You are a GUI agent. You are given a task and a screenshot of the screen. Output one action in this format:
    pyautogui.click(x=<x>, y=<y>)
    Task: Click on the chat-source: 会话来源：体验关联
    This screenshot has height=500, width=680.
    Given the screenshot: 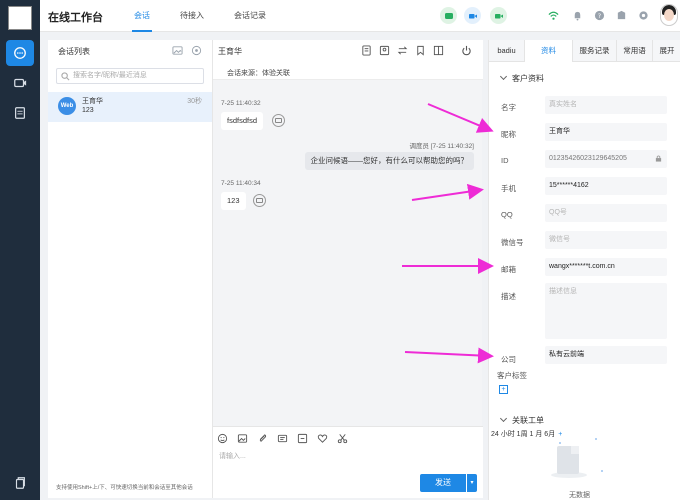 What is the action you would take?
    pyautogui.click(x=258, y=73)
    